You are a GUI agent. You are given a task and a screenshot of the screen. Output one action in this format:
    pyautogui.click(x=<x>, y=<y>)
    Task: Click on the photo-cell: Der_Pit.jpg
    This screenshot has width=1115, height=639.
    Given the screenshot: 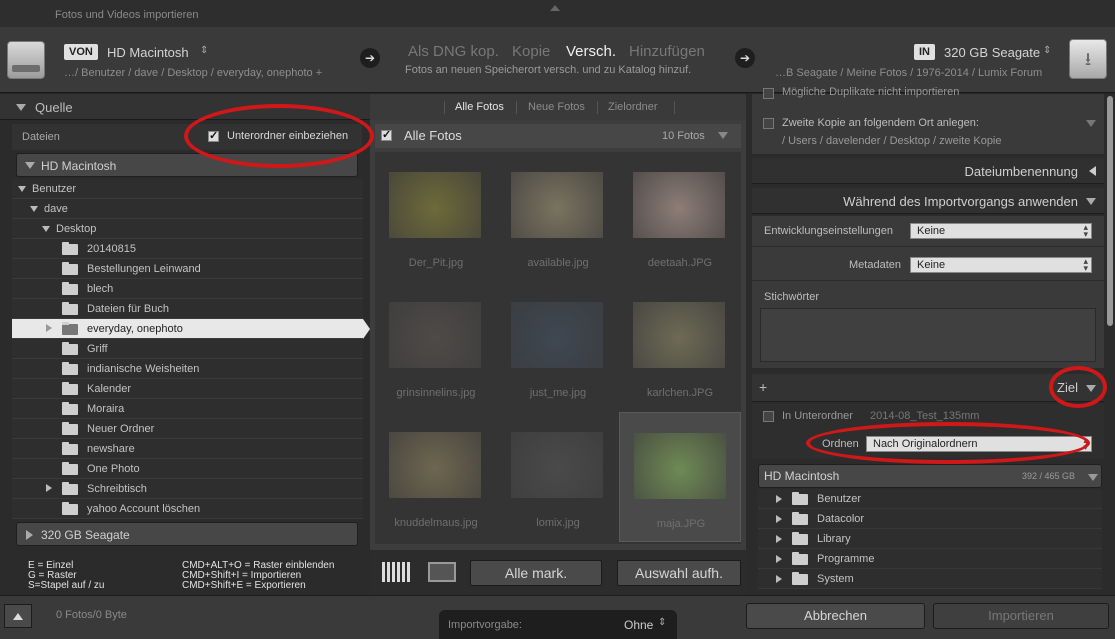 What is the action you would take?
    pyautogui.click(x=436, y=217)
    